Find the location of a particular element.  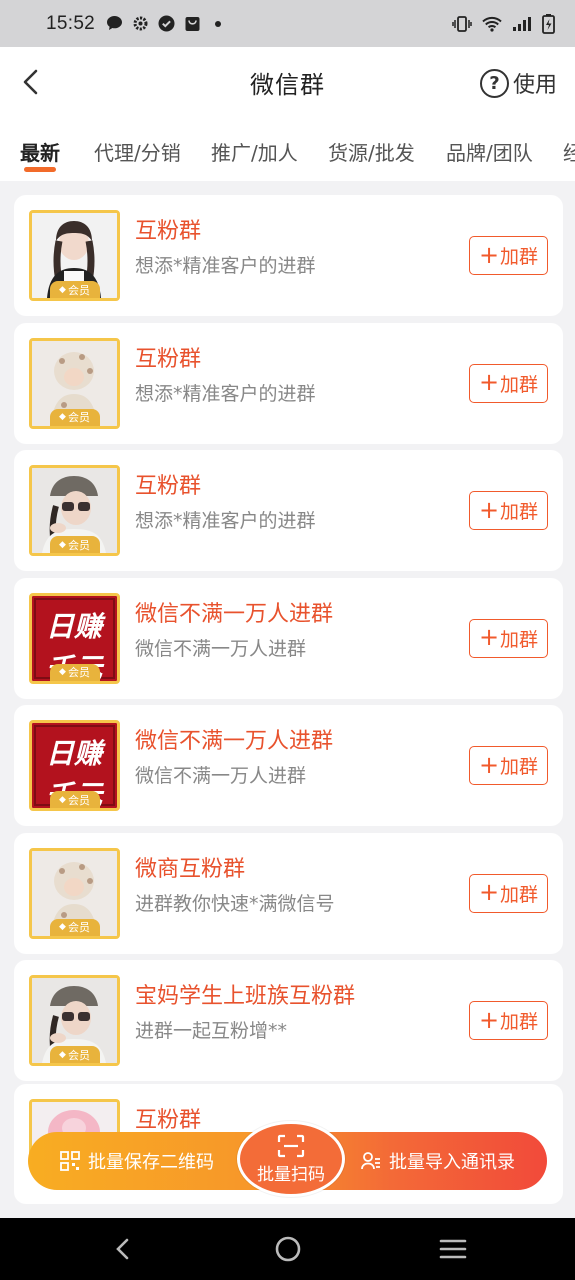

notification-icons is located at coordinates (166, 24).